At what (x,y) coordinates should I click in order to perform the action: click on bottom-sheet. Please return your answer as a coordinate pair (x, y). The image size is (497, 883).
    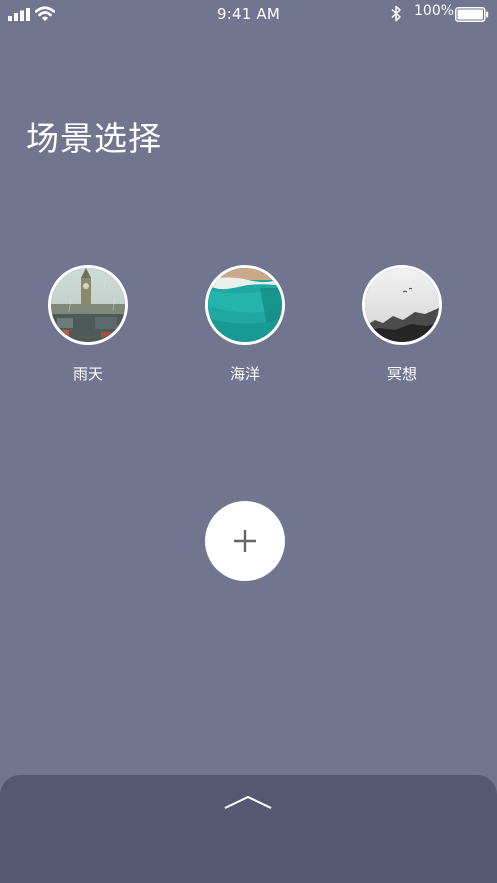
    Looking at the image, I should click on (248, 829).